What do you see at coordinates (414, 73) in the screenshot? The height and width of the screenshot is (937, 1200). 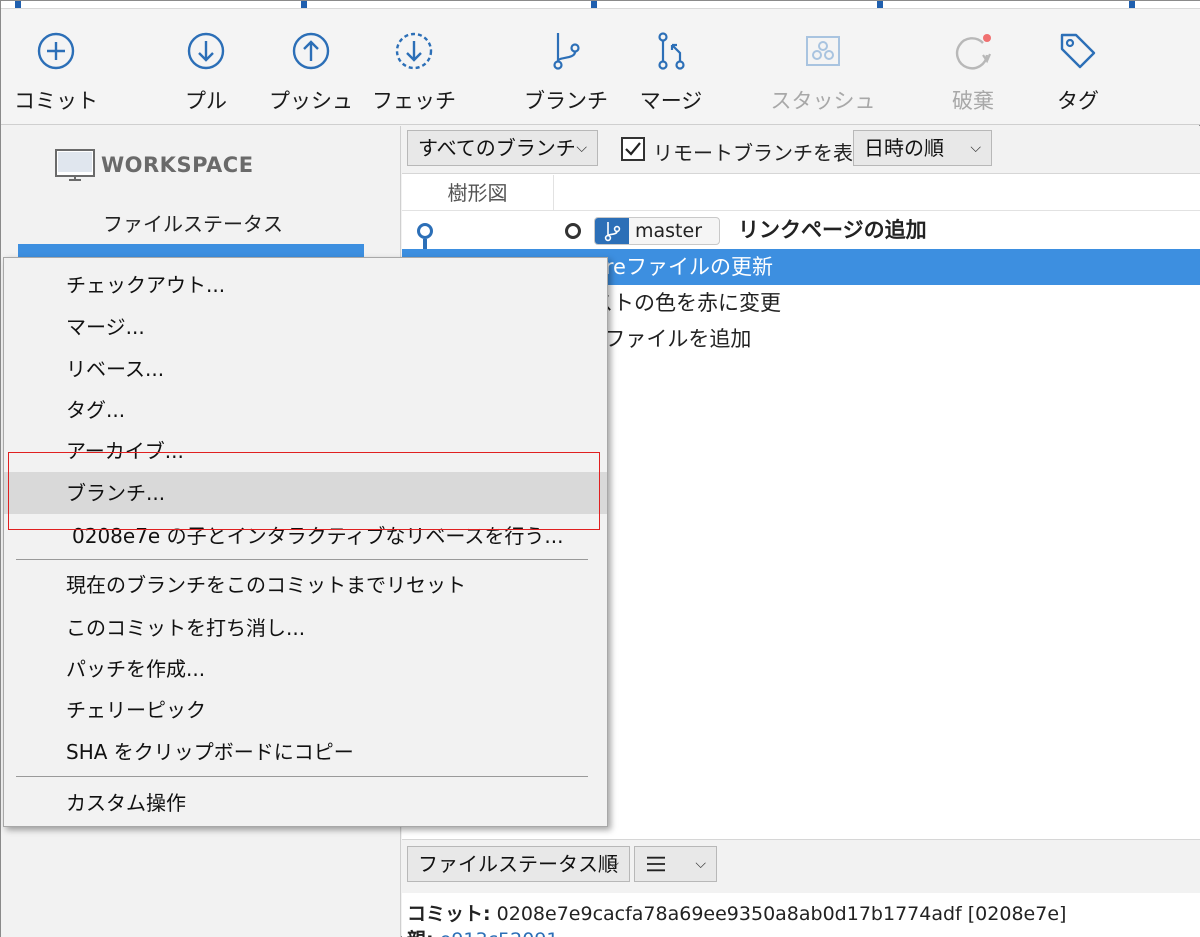 I see `fetch-button: フェッチ` at bounding box center [414, 73].